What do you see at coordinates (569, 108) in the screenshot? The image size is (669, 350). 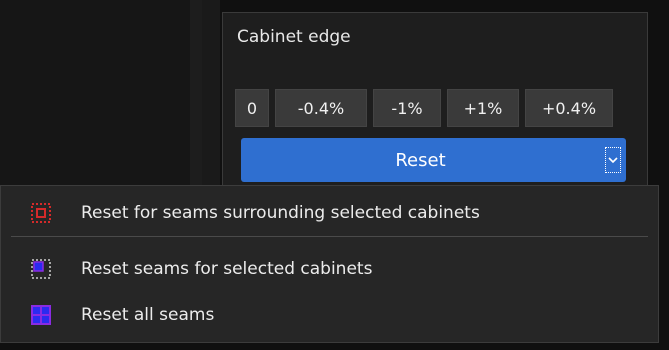 I see `step-button-plus-0-4: +0.4%` at bounding box center [569, 108].